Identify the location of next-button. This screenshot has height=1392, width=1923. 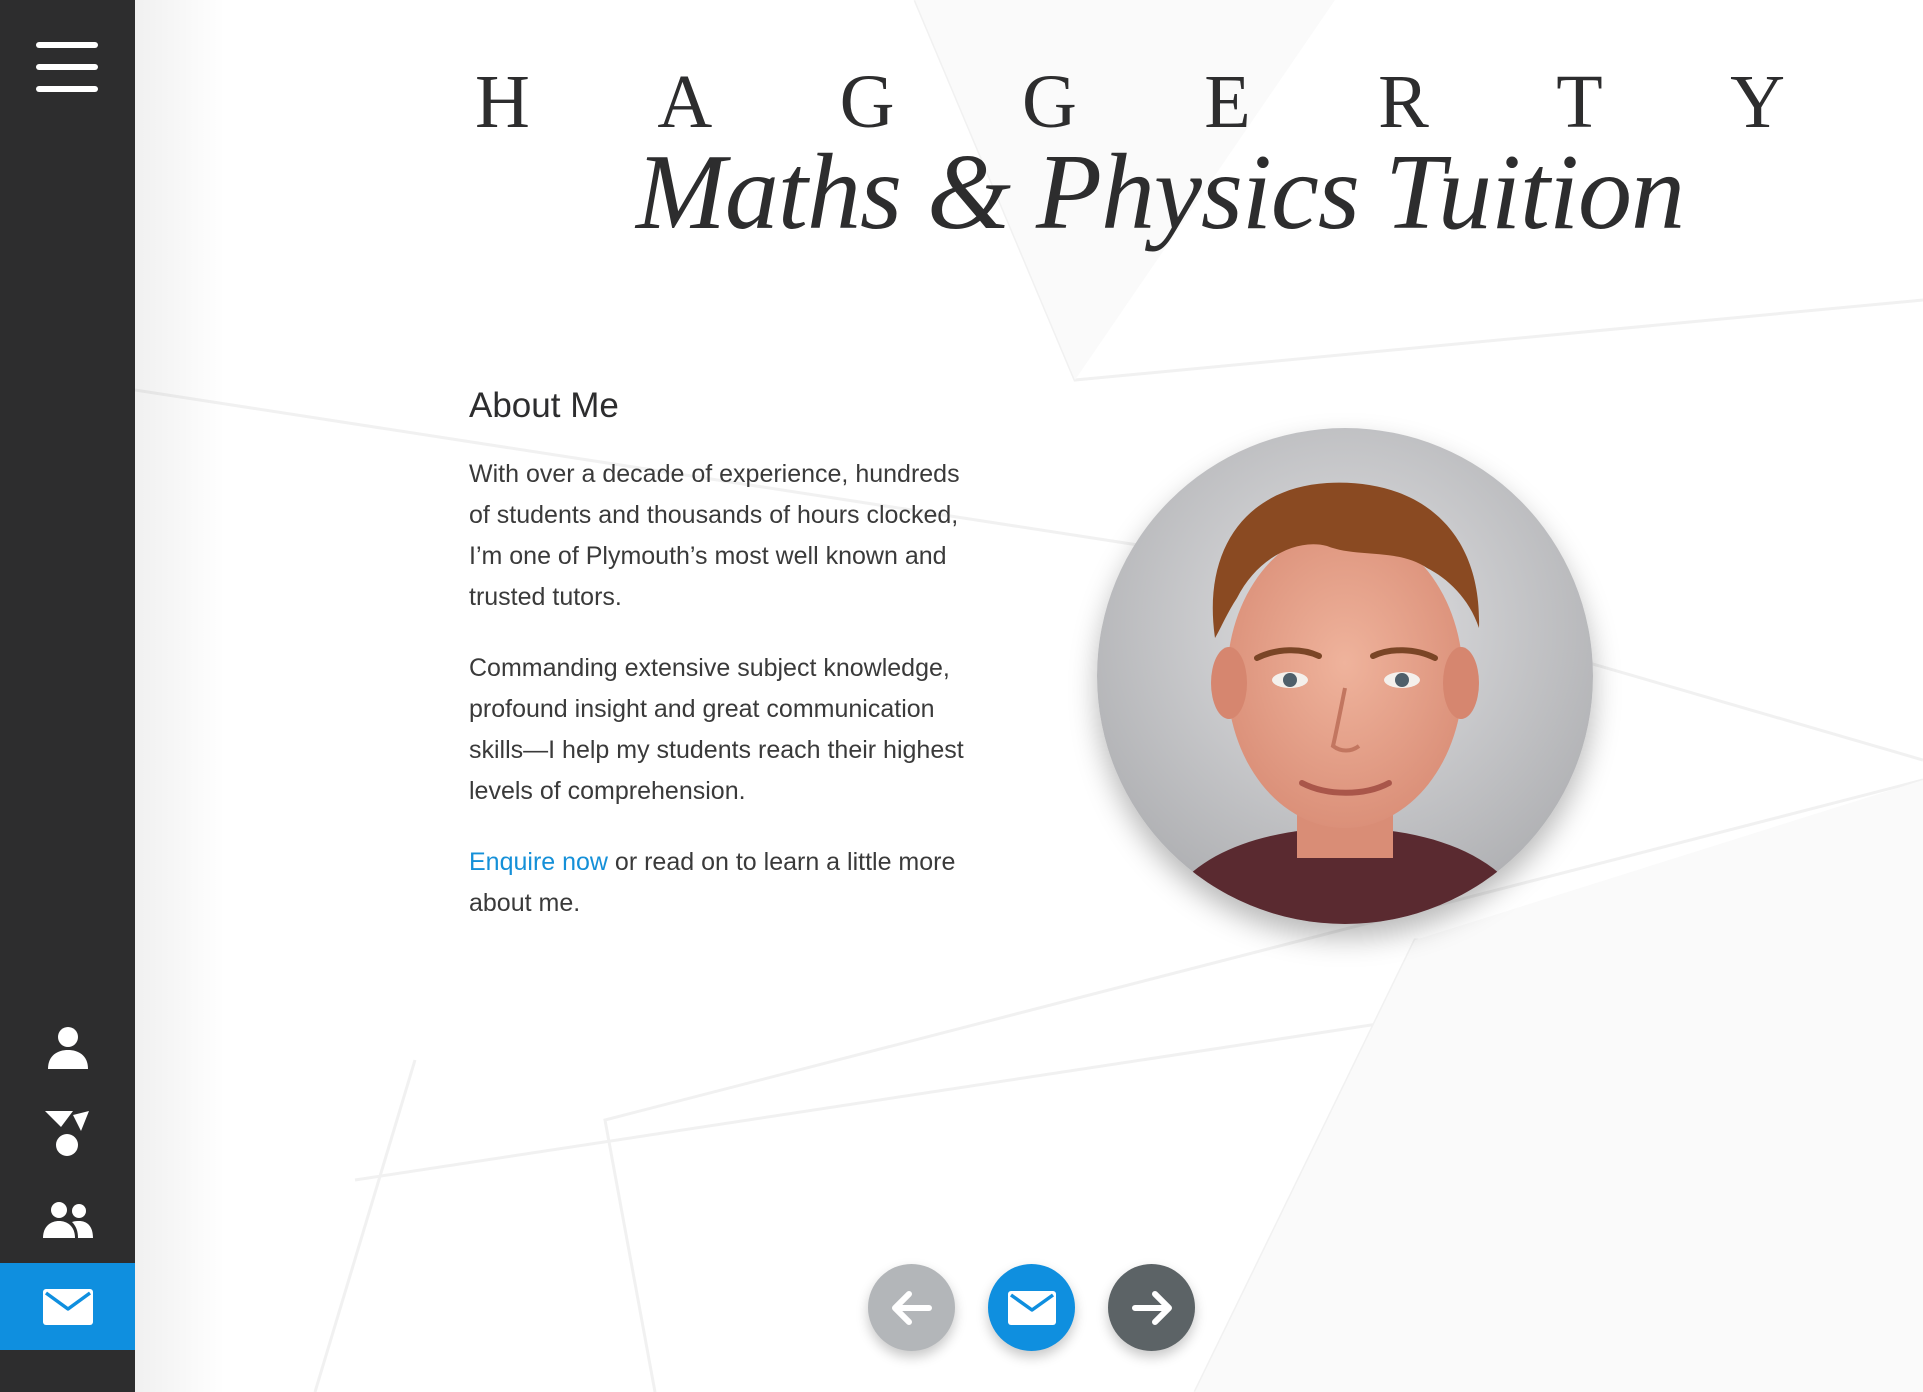
(1151, 1307).